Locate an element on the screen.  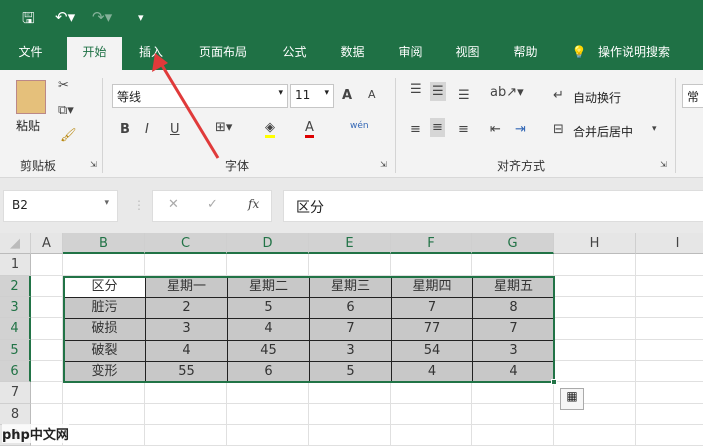
annotation-arrow is located at coordinates (186, 106).